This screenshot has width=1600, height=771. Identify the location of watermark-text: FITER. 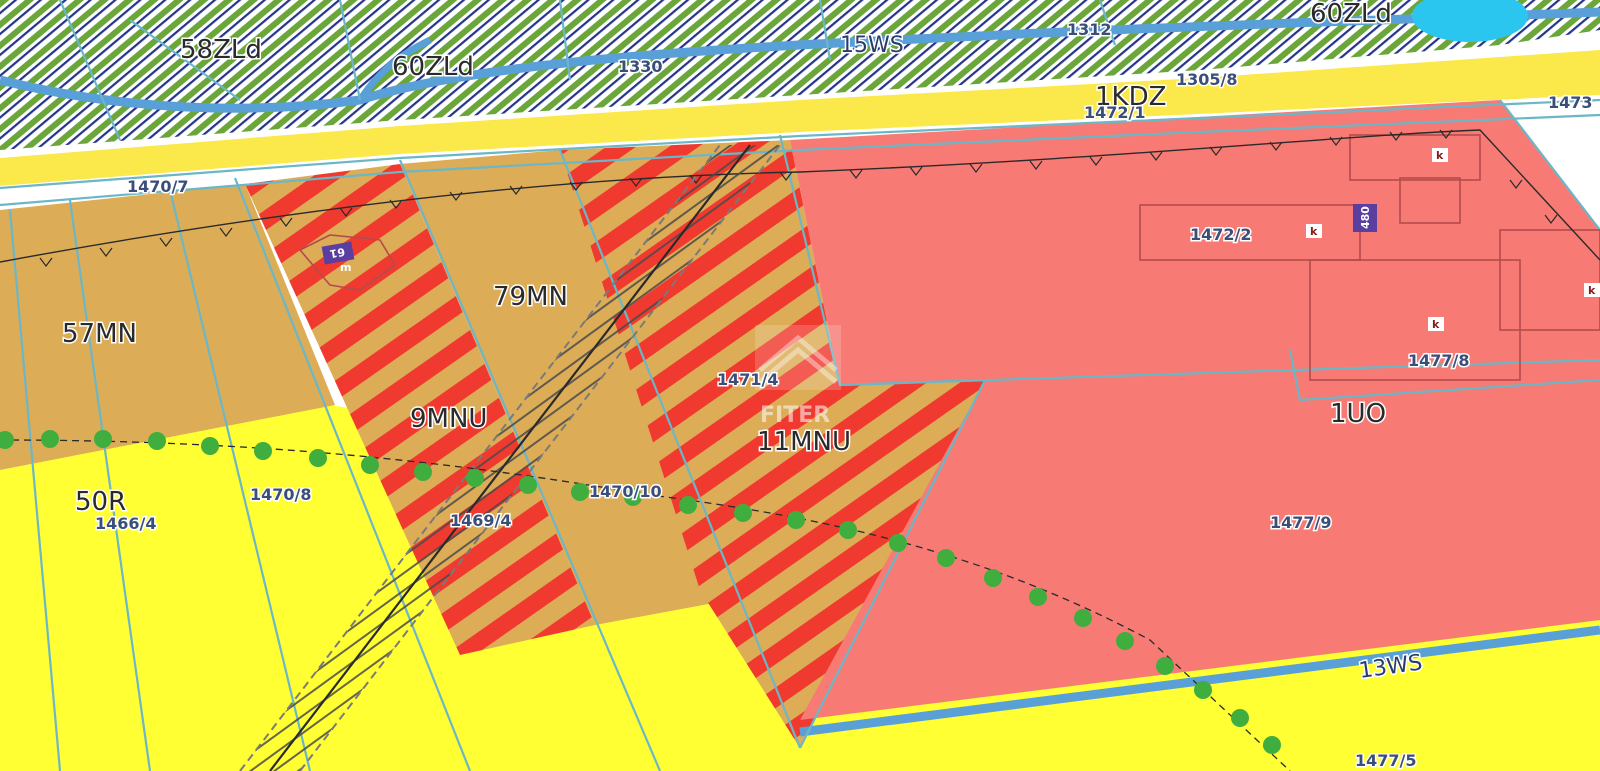
(795, 415).